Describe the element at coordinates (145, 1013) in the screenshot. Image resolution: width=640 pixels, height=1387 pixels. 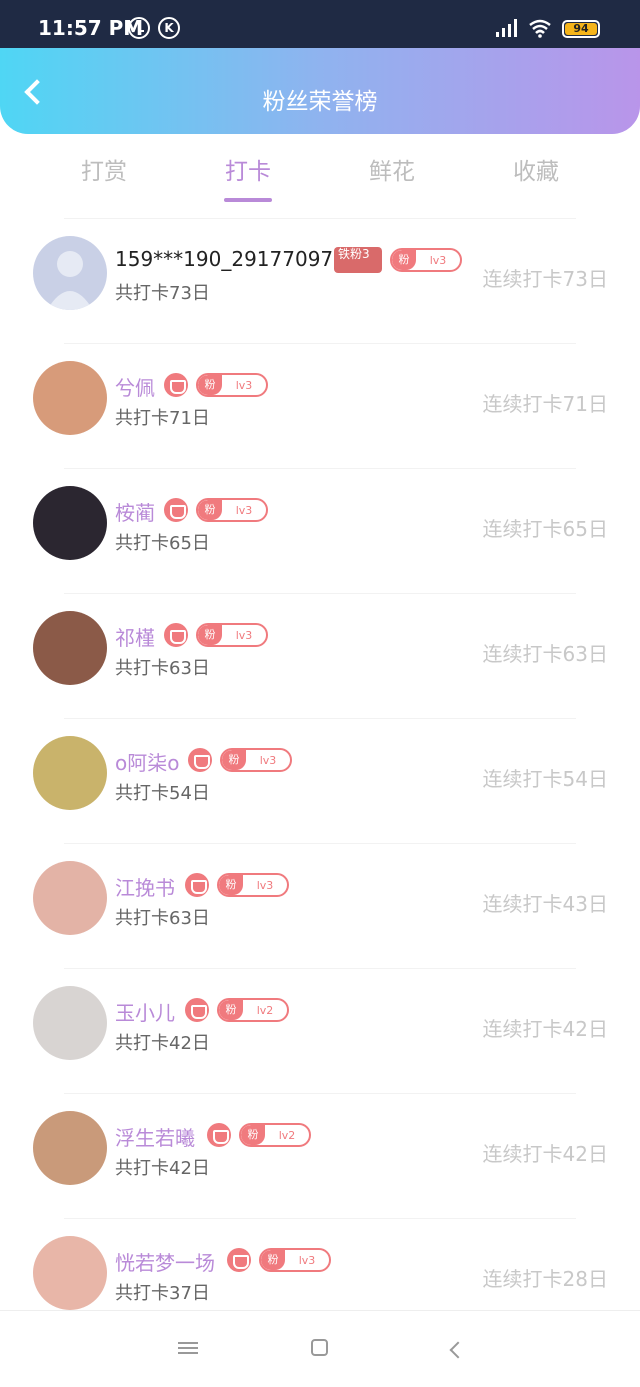
I see `user-name: 玉小儿` at that location.